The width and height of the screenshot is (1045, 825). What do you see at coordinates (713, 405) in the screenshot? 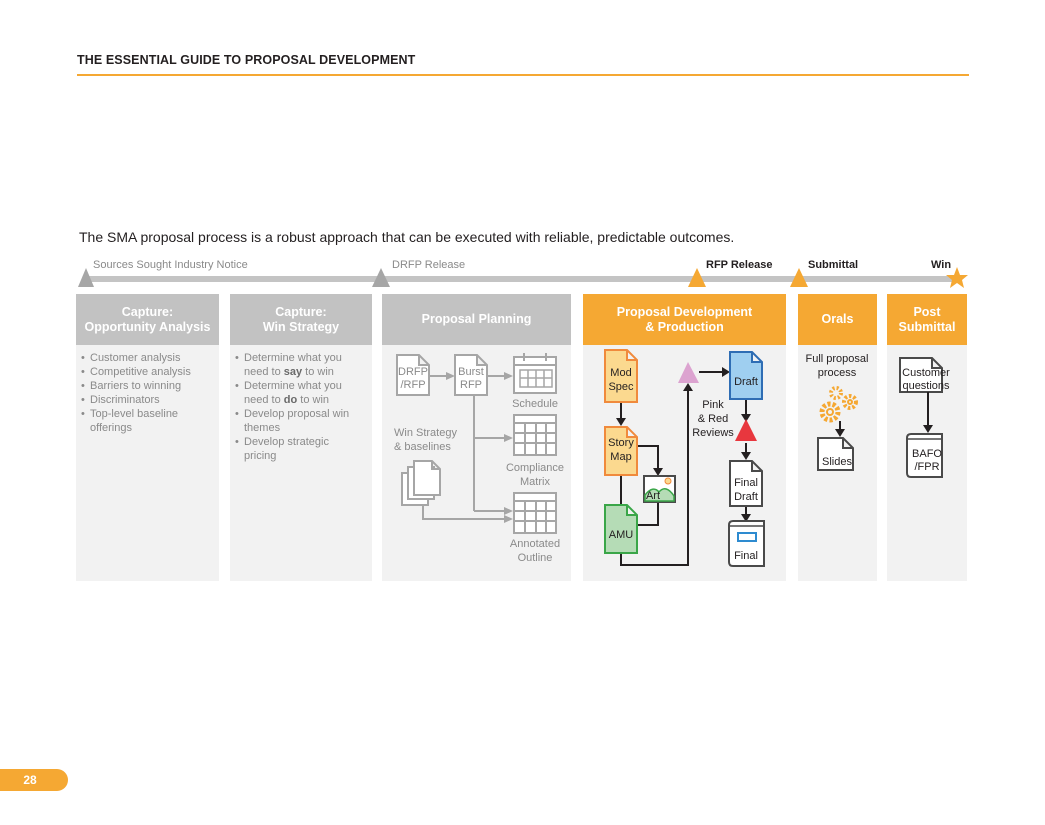
I see `reviews-label: Pink` at bounding box center [713, 405].